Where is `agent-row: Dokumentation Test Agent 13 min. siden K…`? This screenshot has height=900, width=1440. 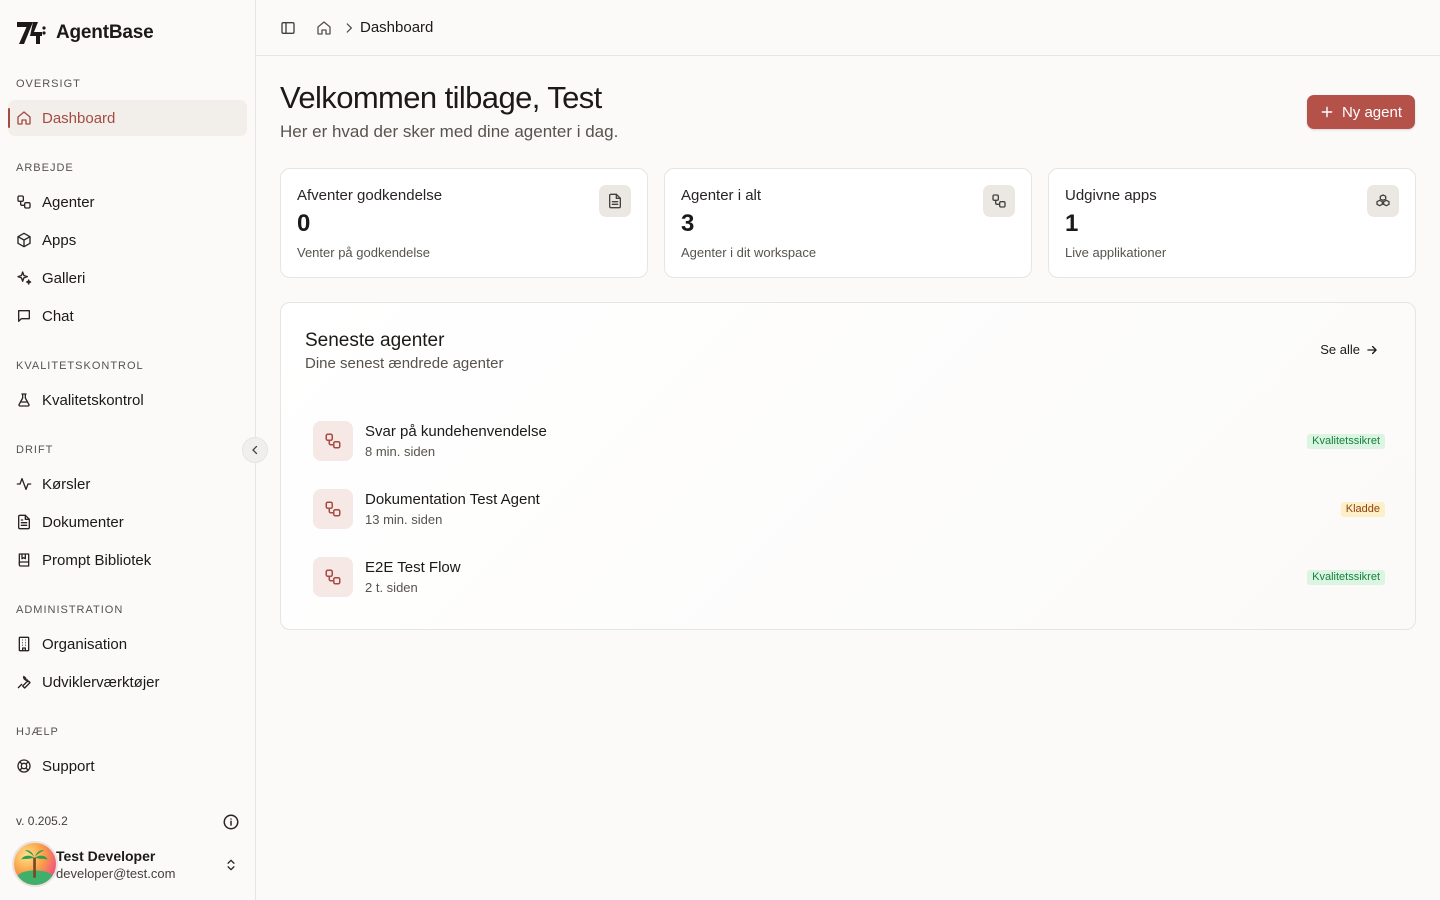
agent-row: Dokumentation Test Agent 13 min. siden K… is located at coordinates (849, 509).